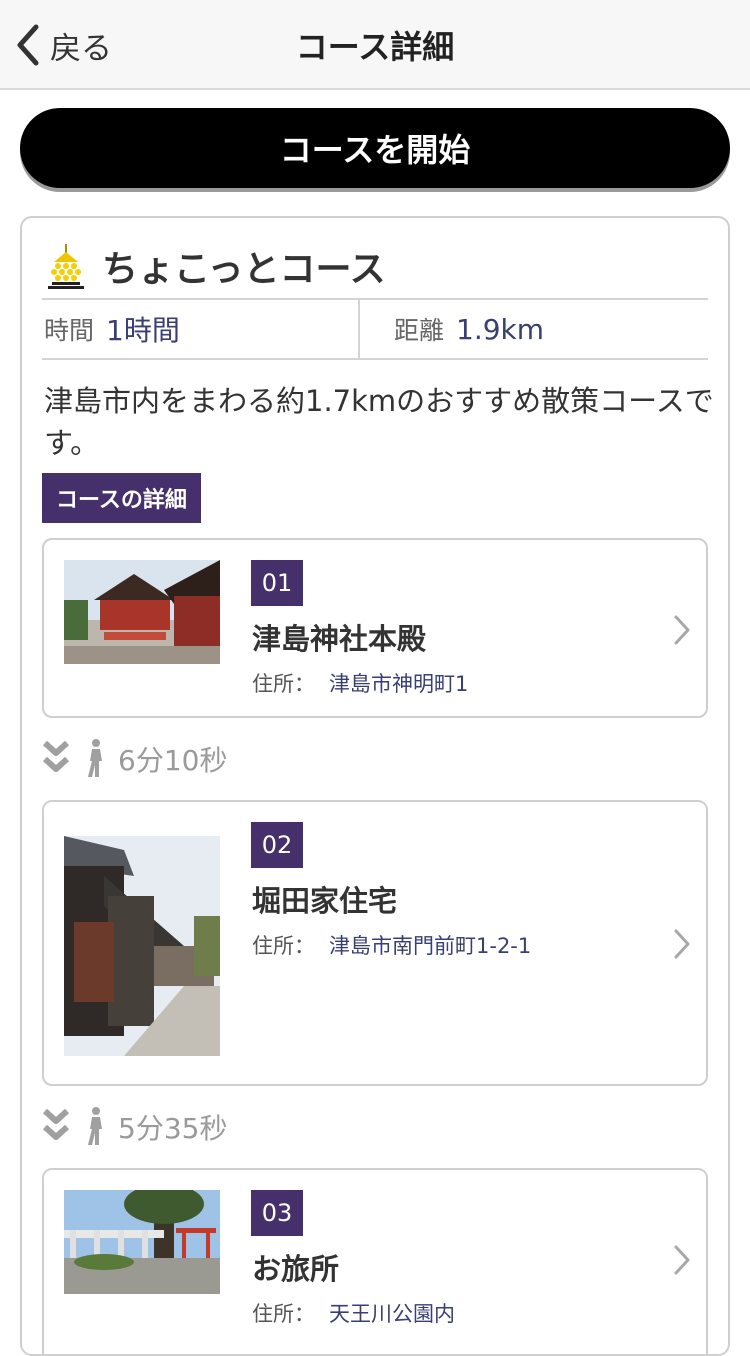  I want to click on house-photo, so click(142, 946).